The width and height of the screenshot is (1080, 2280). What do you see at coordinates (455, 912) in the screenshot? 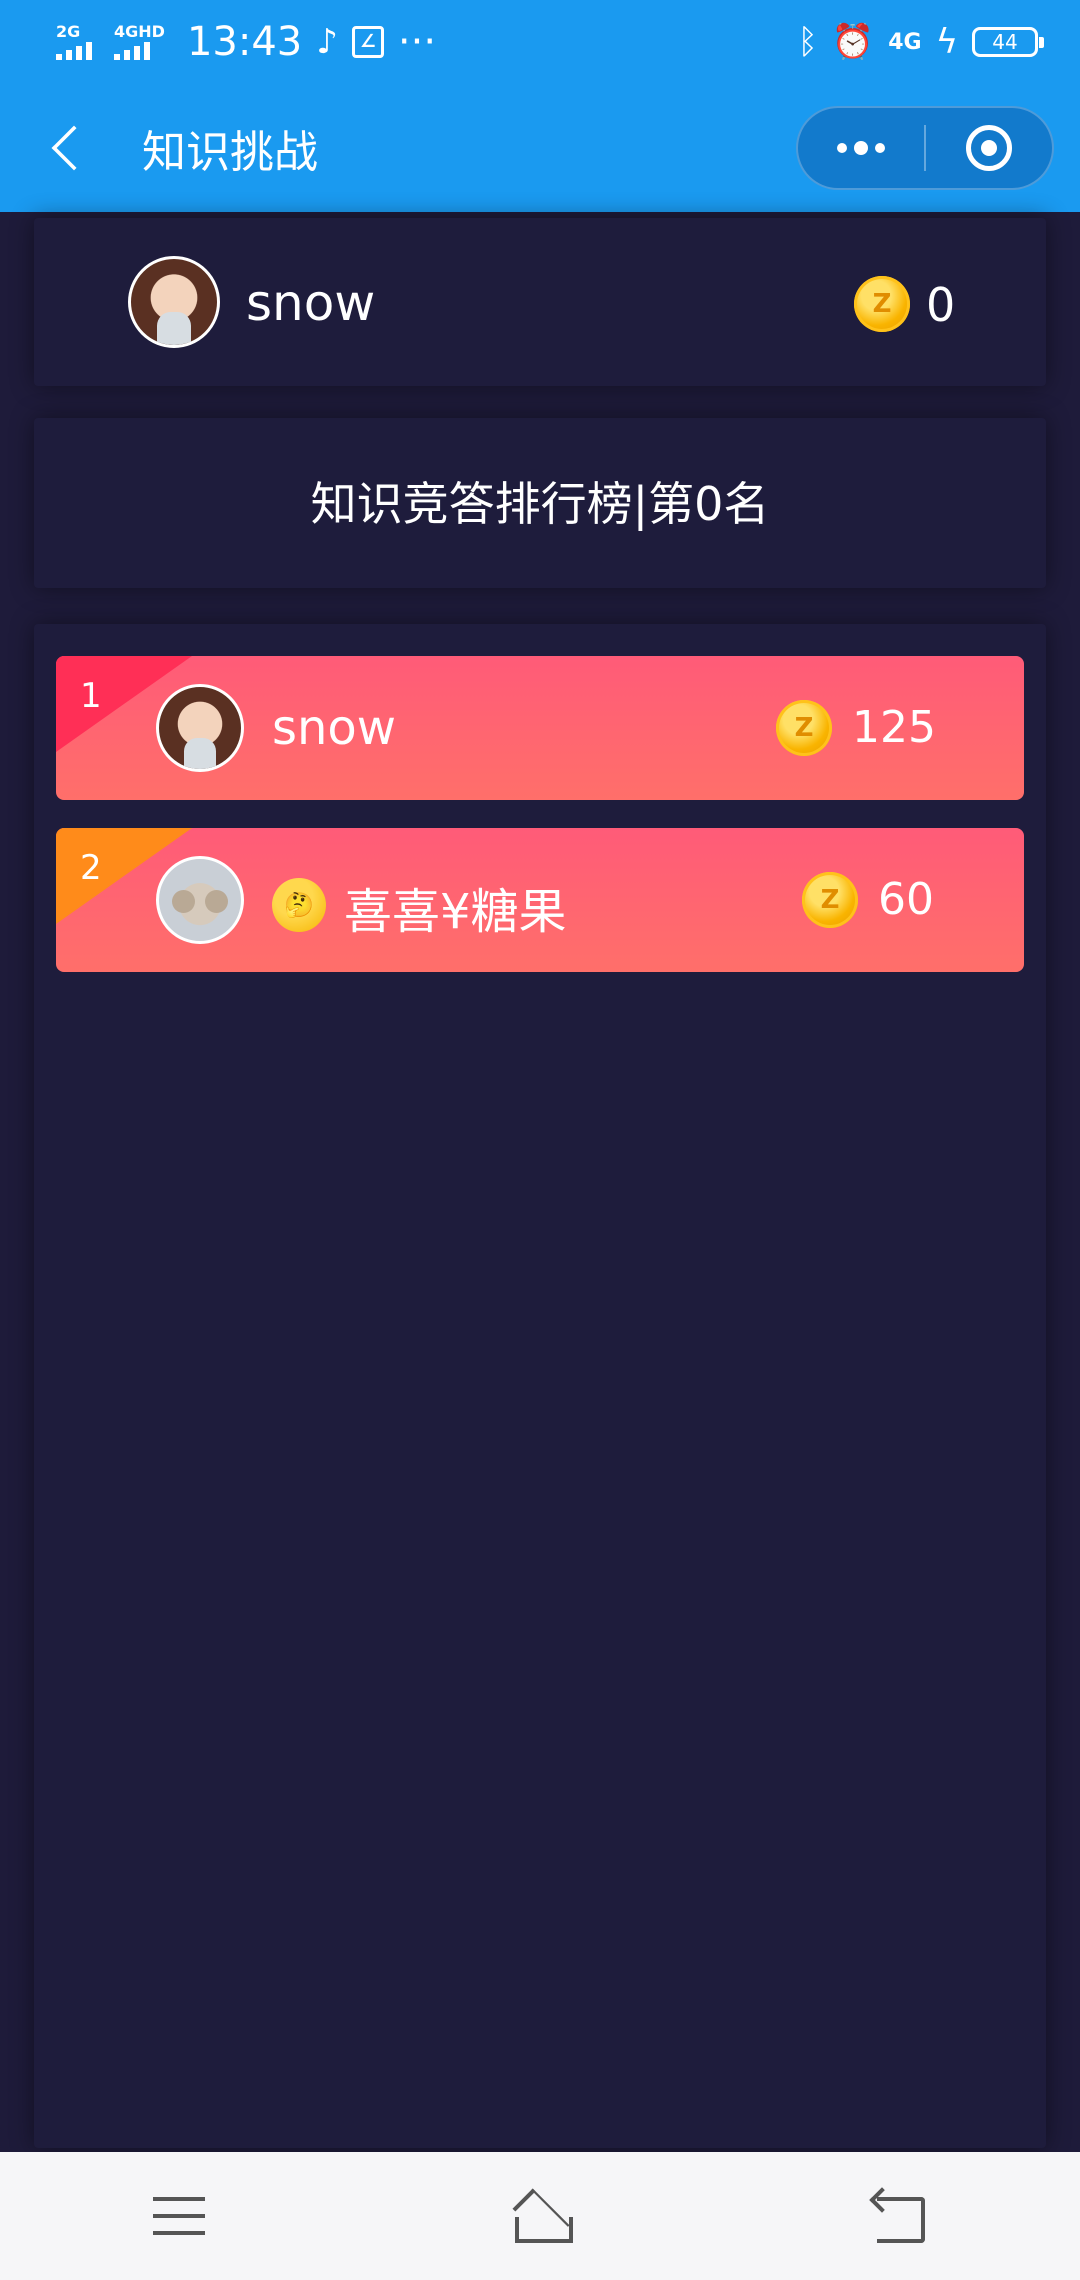
I see `player-name: 喜喜¥糖果` at bounding box center [455, 912].